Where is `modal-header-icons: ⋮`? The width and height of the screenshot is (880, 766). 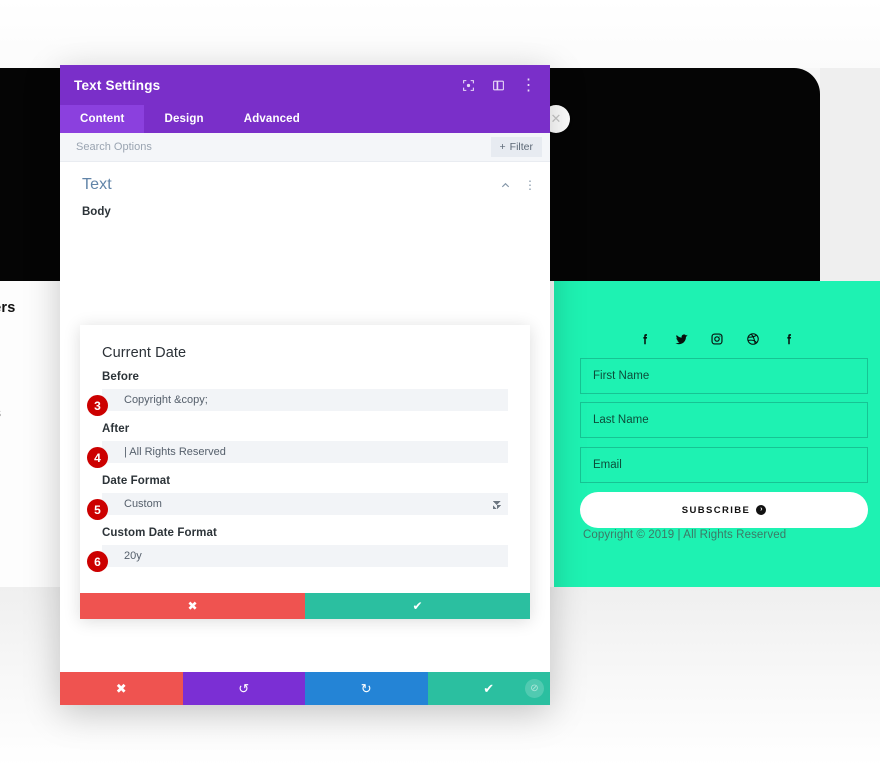
modal-header-icons: ⋮ is located at coordinates (499, 85).